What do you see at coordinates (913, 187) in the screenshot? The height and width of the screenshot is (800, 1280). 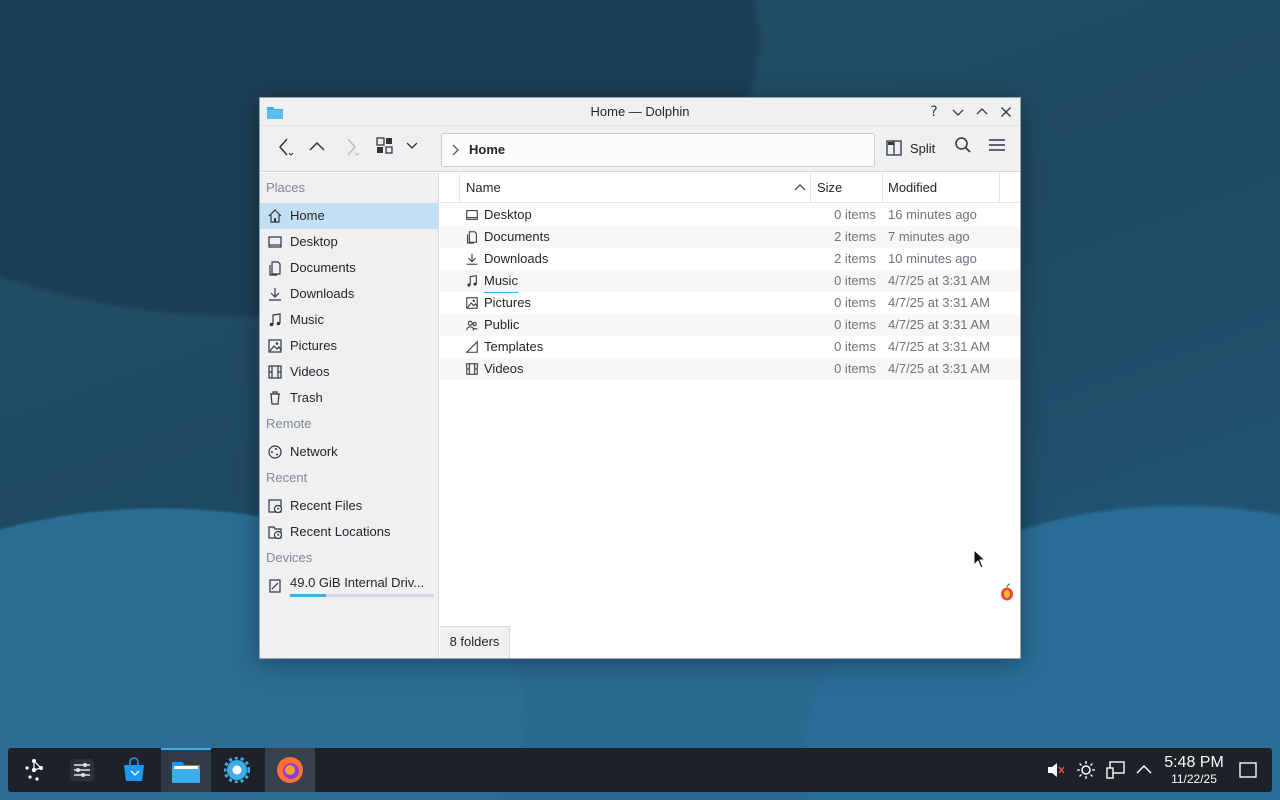 I see `modified-column-label: Modified` at bounding box center [913, 187].